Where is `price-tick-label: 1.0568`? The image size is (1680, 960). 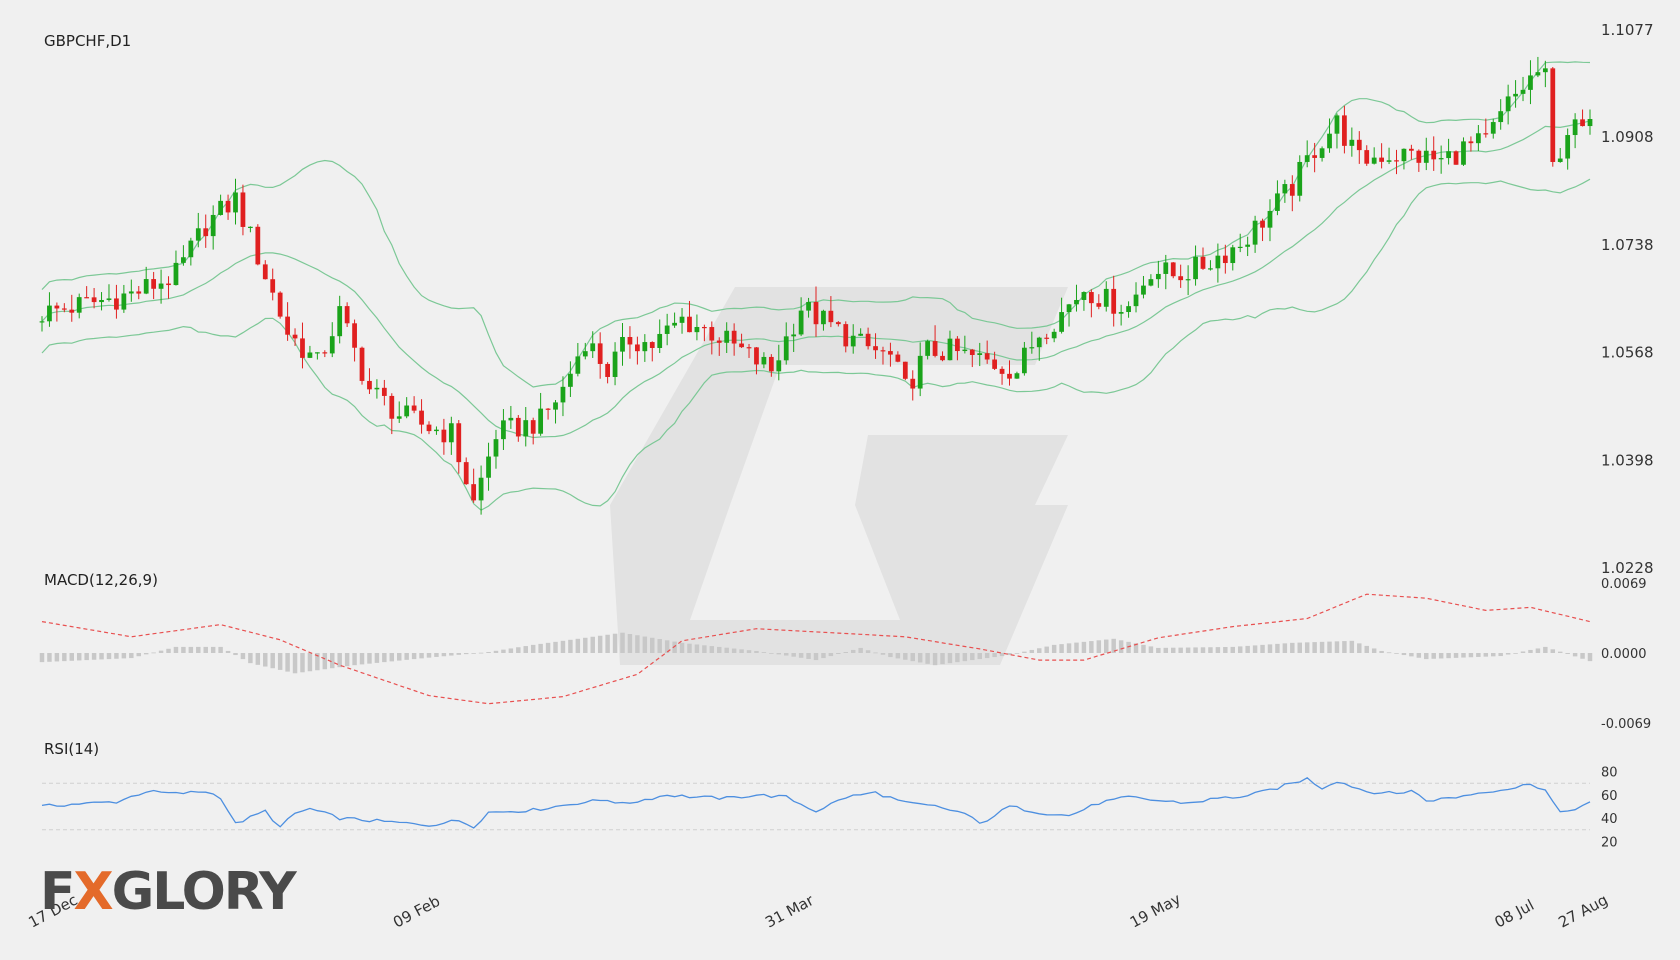 price-tick-label: 1.0568 is located at coordinates (1627, 353).